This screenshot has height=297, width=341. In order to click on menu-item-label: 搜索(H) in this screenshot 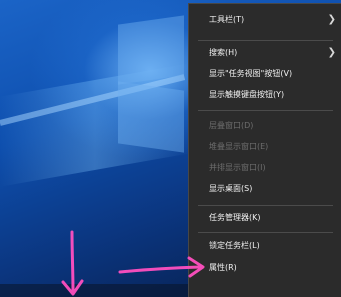, I will do `click(223, 52)`.